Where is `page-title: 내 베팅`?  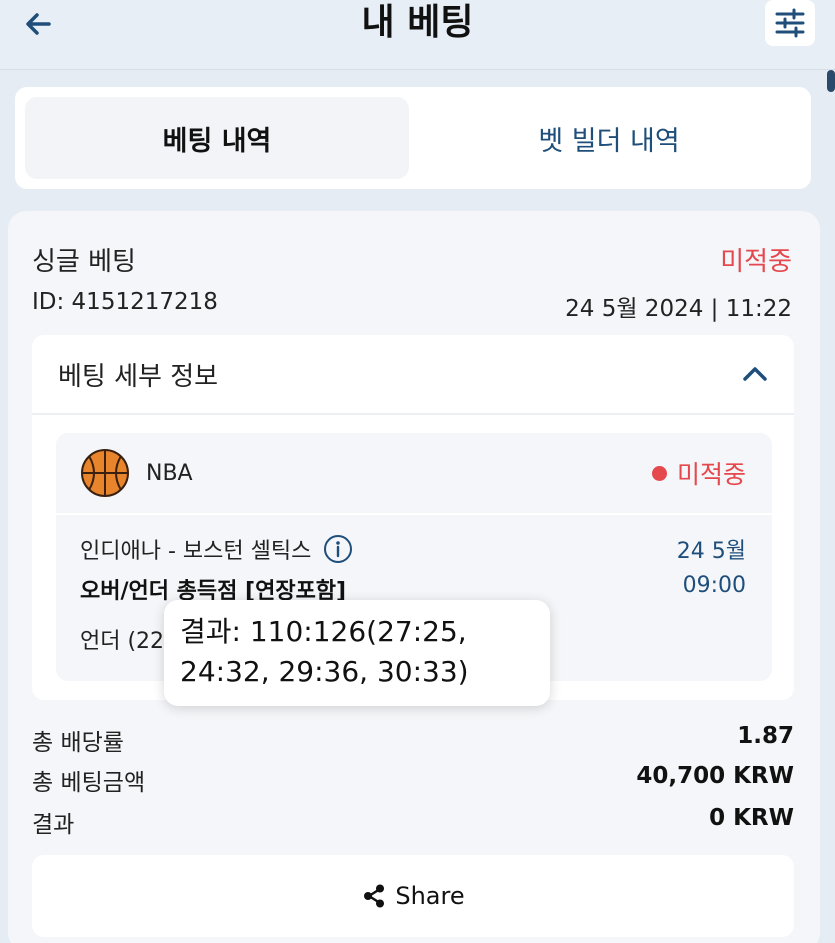 page-title: 내 베팅 is located at coordinates (417, 22).